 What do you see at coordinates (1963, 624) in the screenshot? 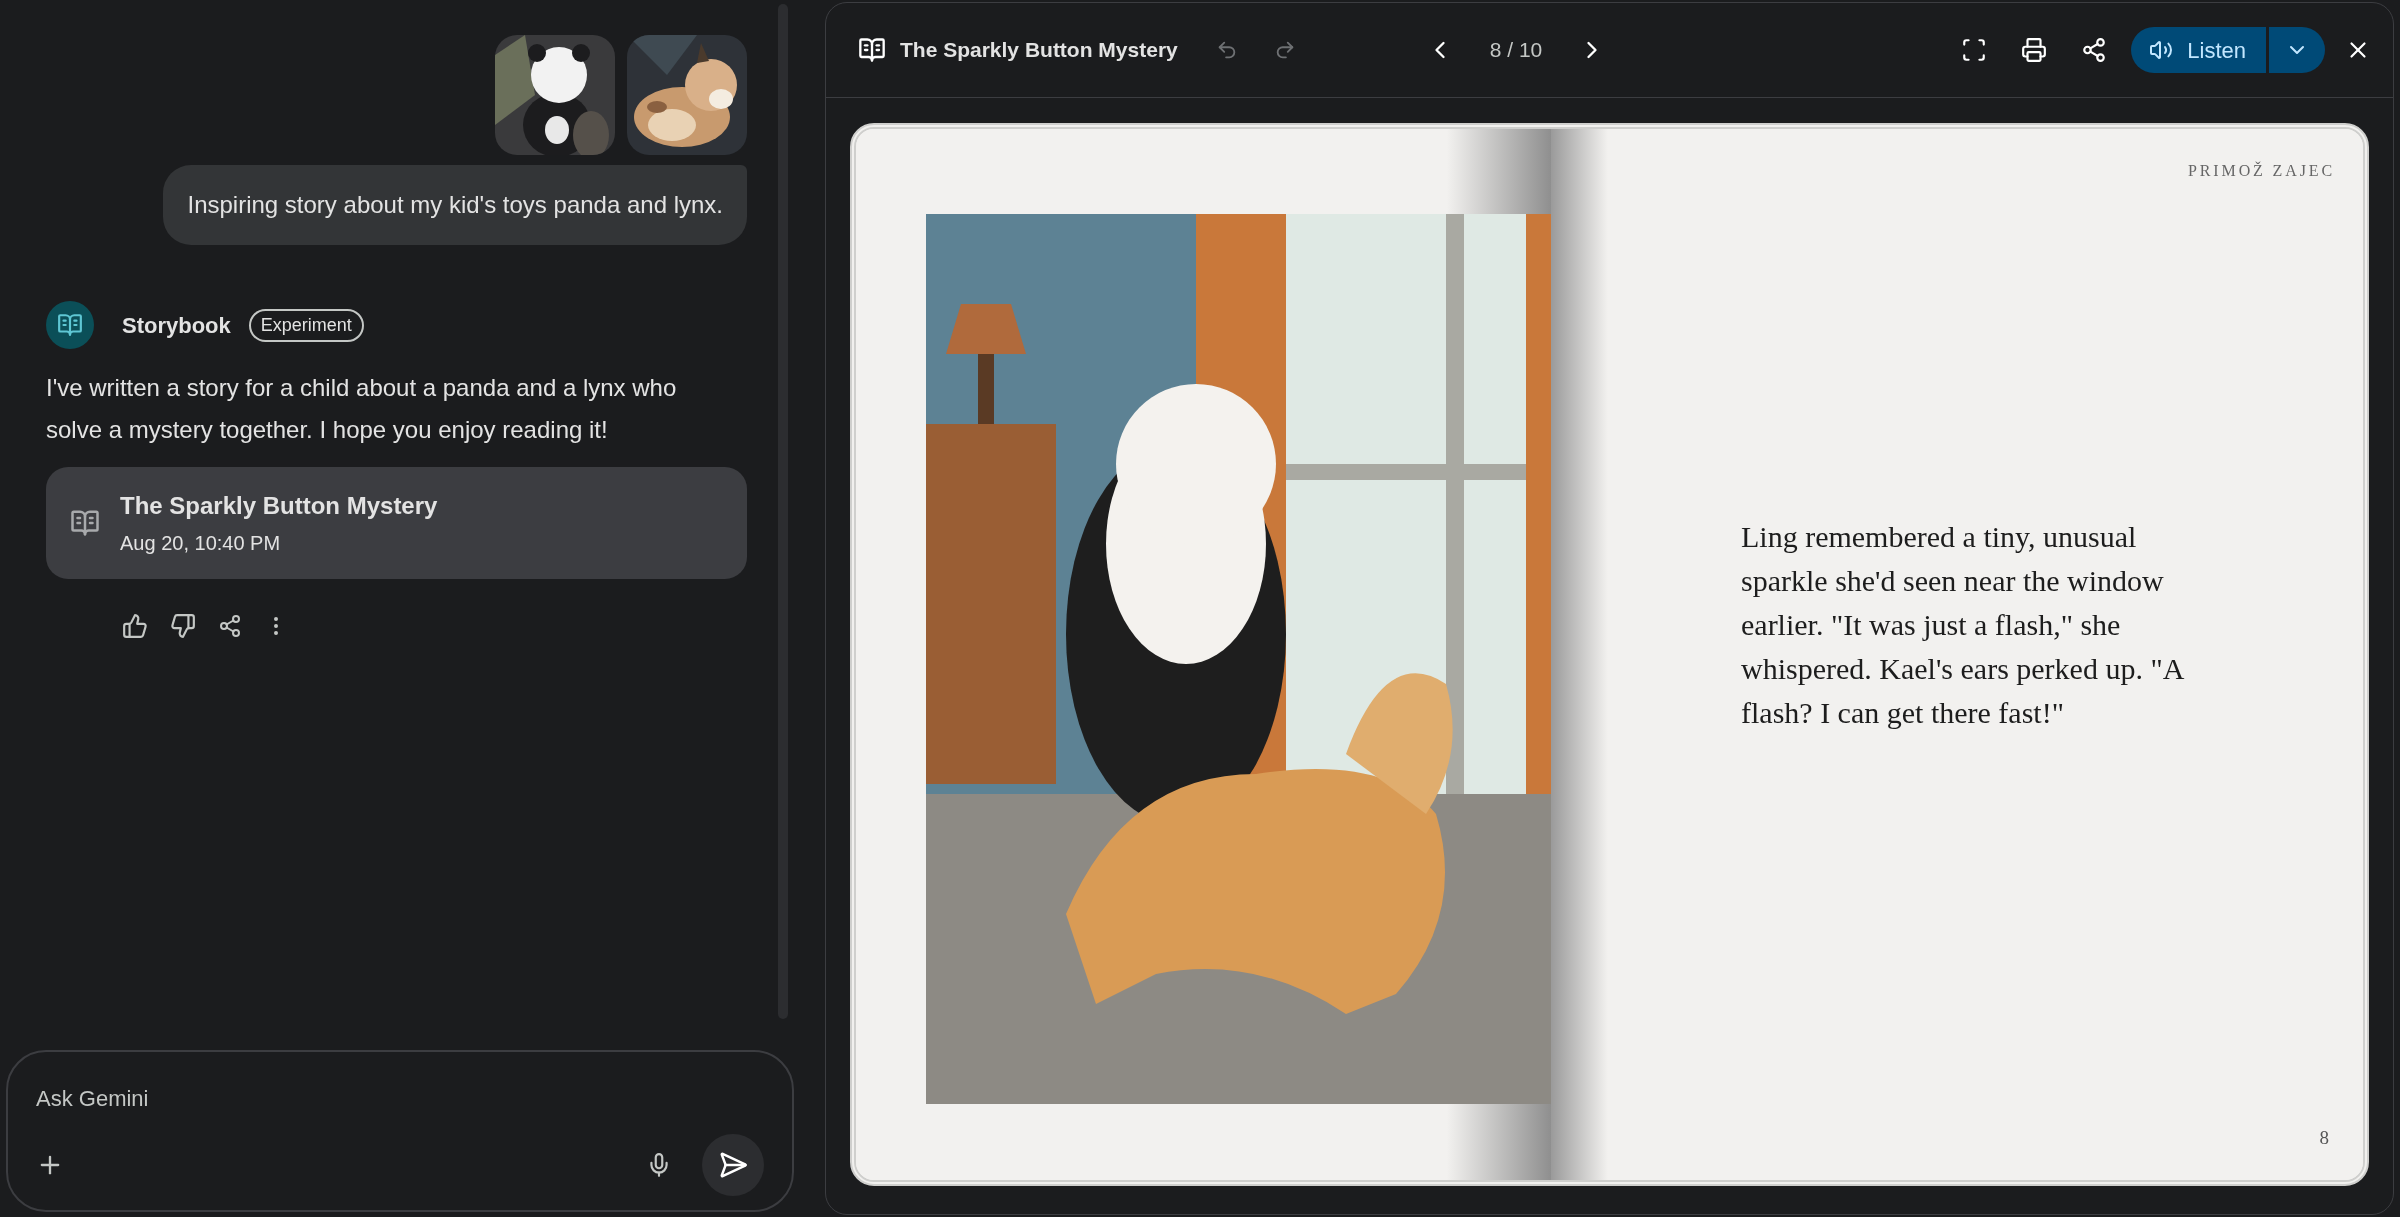
I see `page-text: Ling remembered a tiny, unusual sparkle she'd seen near the window earlier. "It was just a flash," she whispered. Kael's ears perked up. "A flash? I can get there fast!"` at bounding box center [1963, 624].